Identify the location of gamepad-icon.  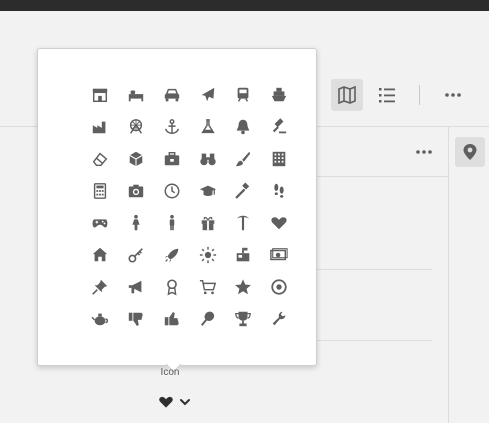
(100, 223).